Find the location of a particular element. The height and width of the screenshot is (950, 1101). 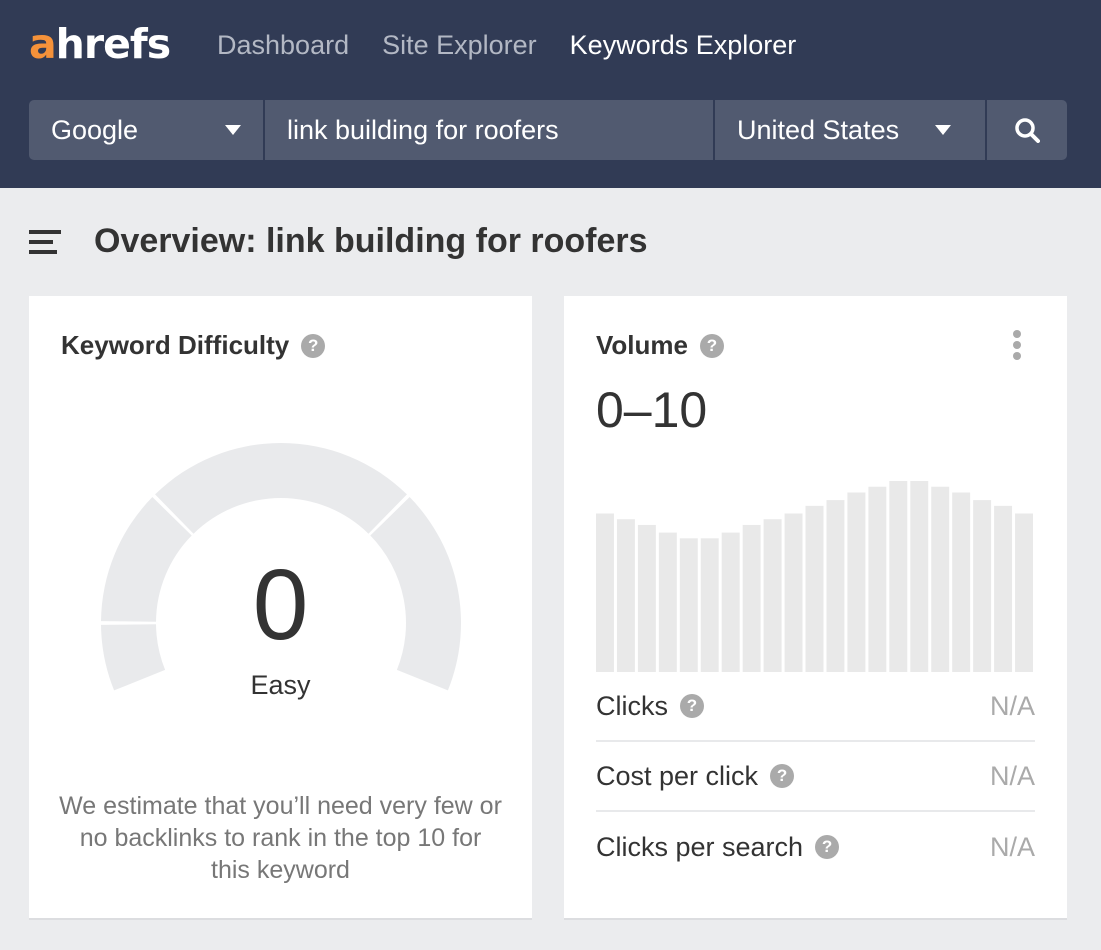

metric-label: Clicks is located at coordinates (632, 705).